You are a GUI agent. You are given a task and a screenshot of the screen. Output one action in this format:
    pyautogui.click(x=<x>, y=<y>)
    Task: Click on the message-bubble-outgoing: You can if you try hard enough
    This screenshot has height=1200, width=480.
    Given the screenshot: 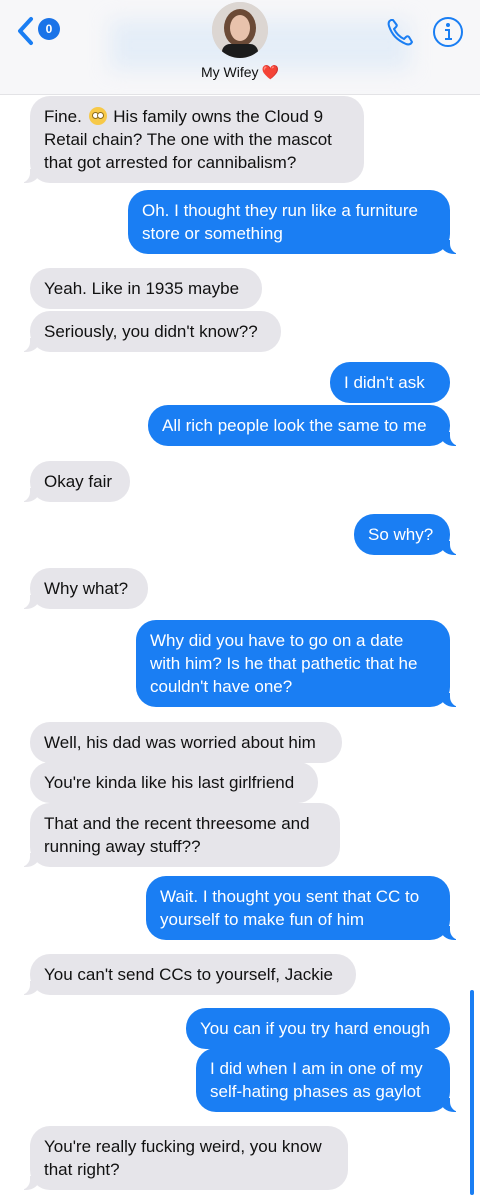 What is the action you would take?
    pyautogui.click(x=318, y=1028)
    